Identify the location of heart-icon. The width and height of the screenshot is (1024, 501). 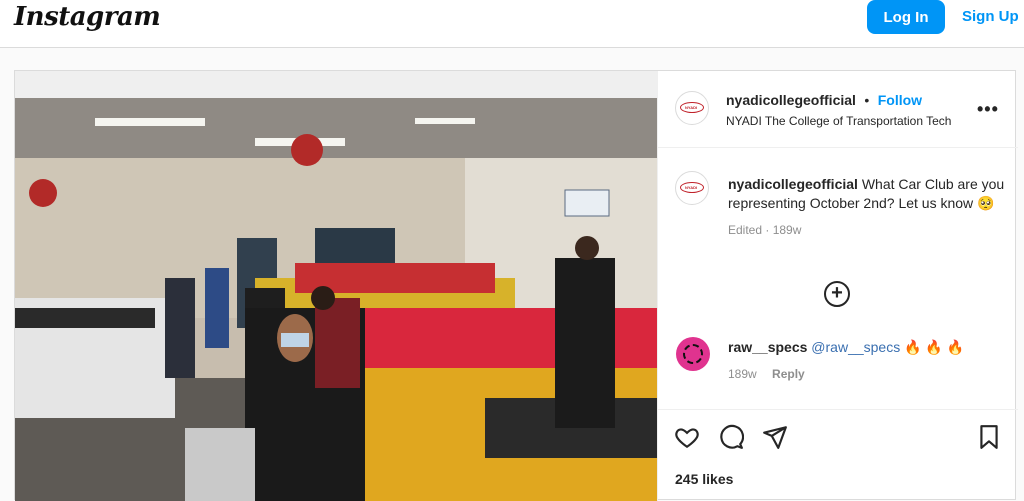
(687, 437).